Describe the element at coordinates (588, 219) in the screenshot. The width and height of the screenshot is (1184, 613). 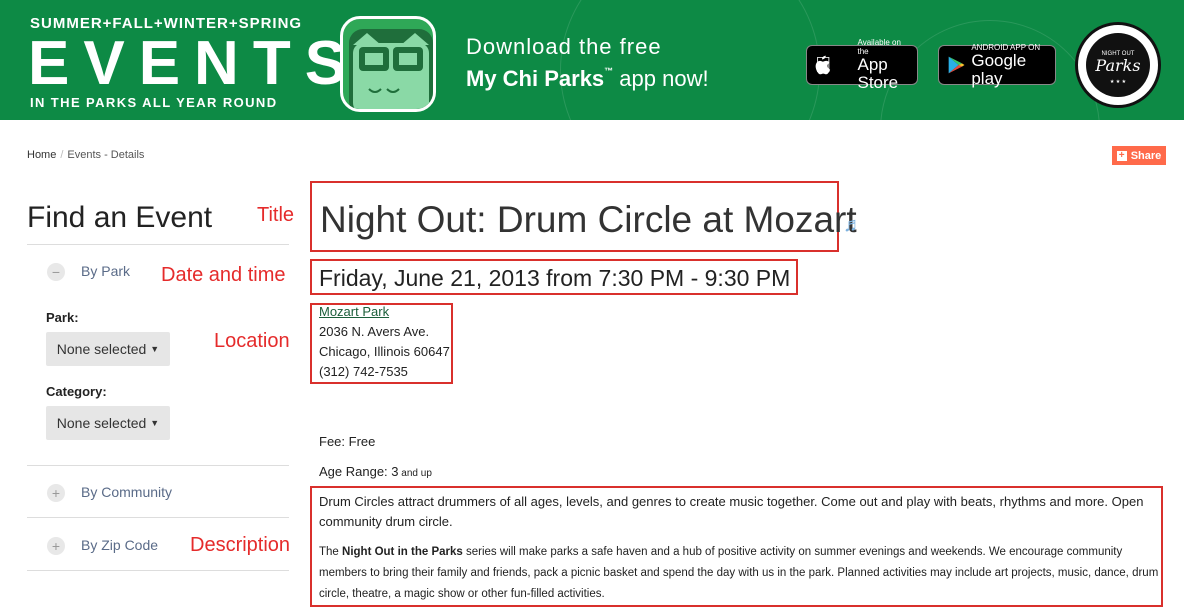
I see `event-title: Night Out: Drum Circle at Mozart` at that location.